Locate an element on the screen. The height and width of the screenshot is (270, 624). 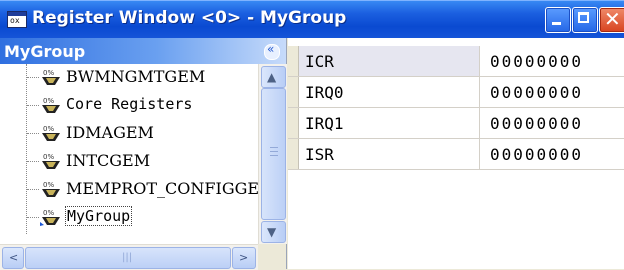
register-name-cell: ICR is located at coordinates (389, 61).